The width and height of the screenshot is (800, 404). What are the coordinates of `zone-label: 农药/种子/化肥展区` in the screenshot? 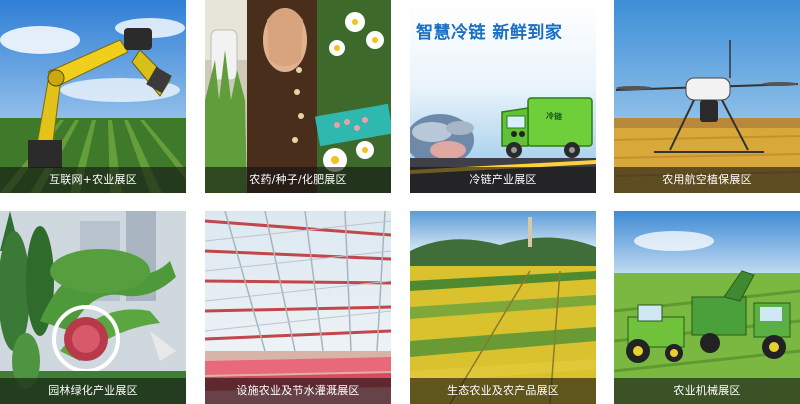 It's located at (298, 180).